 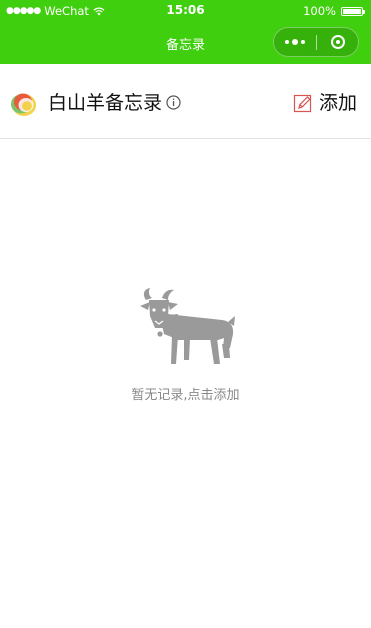 I want to click on top-bar: ●●●●● WeChat 15:06 100% 备忘录, so click(x=185, y=32).